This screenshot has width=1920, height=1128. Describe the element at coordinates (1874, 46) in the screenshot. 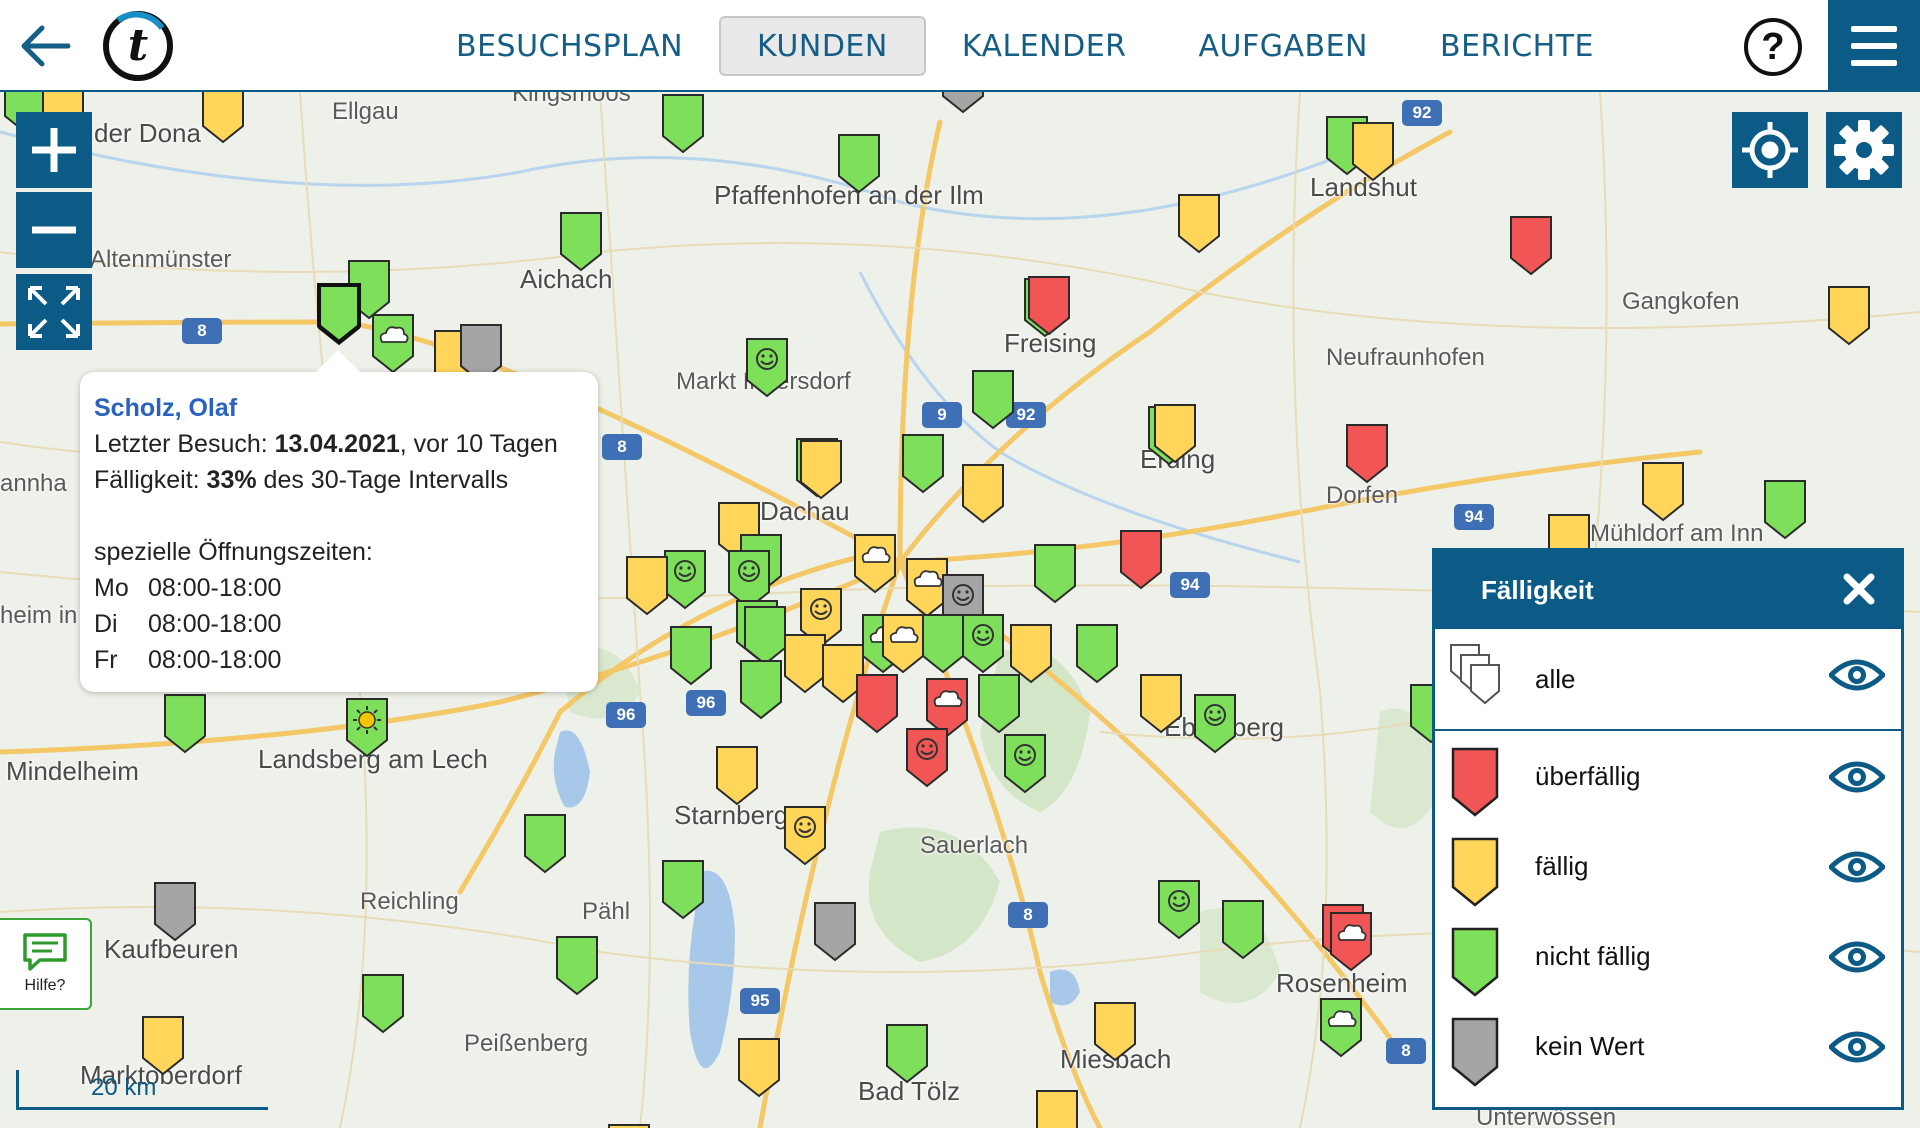

I see `hamburger-menu-icon` at that location.